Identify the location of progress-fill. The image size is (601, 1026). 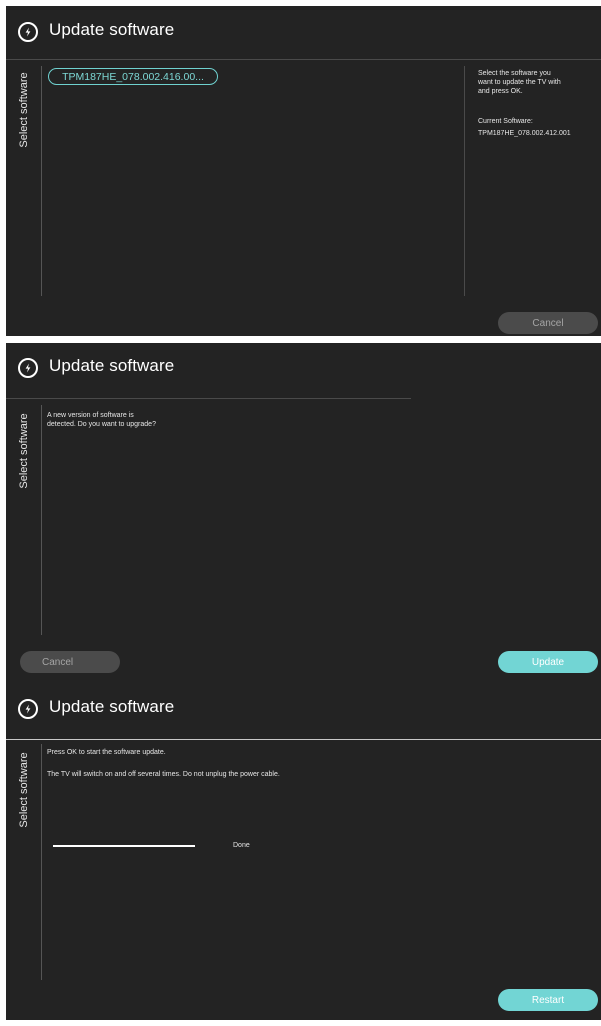
(124, 846).